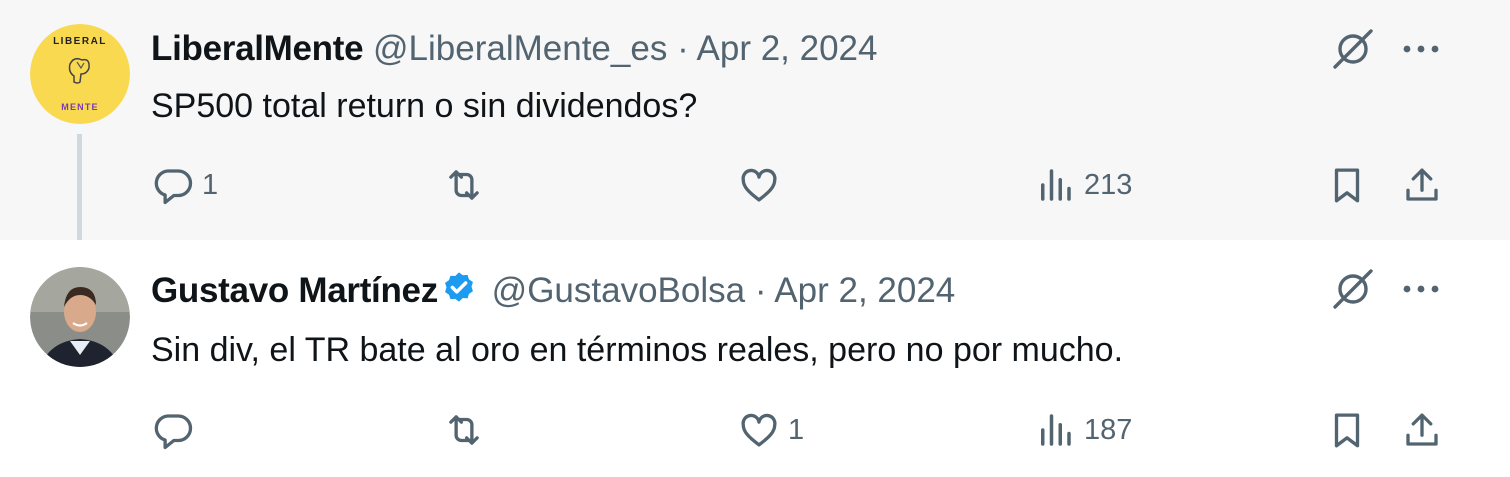  What do you see at coordinates (80, 107) in the screenshot?
I see `avatar-bottom-text: MENTE` at bounding box center [80, 107].